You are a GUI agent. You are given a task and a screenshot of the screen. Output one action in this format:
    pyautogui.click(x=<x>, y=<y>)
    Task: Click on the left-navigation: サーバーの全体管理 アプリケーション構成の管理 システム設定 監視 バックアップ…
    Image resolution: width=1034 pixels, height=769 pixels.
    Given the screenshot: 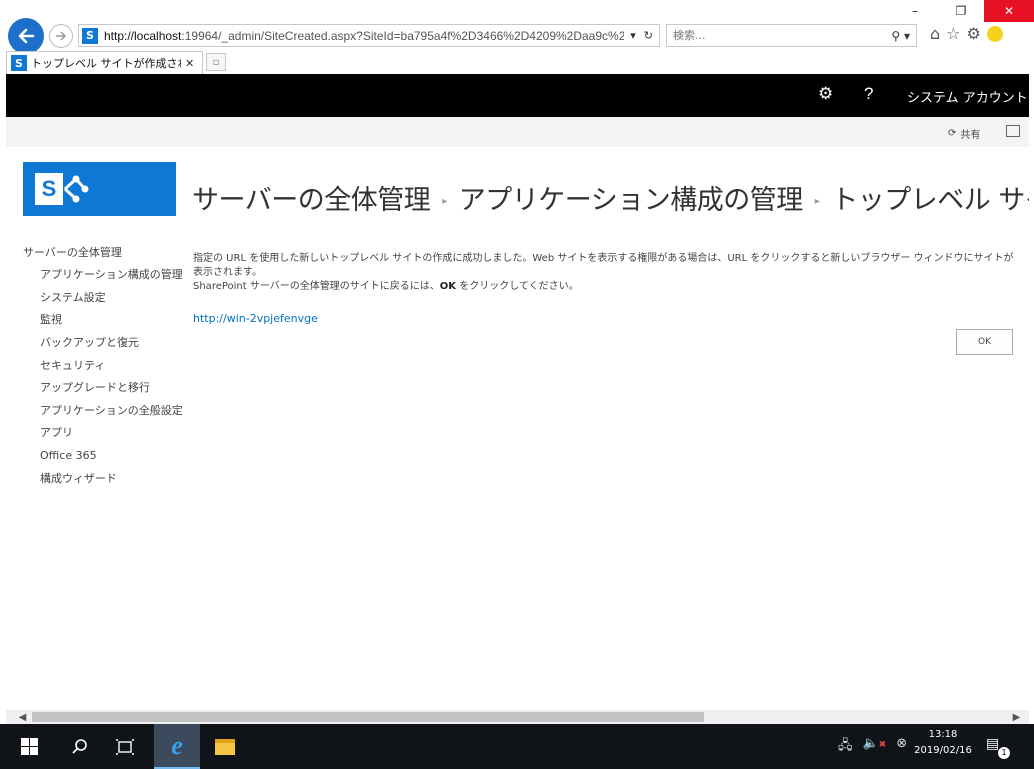 What is the action you would take?
    pyautogui.click(x=103, y=366)
    